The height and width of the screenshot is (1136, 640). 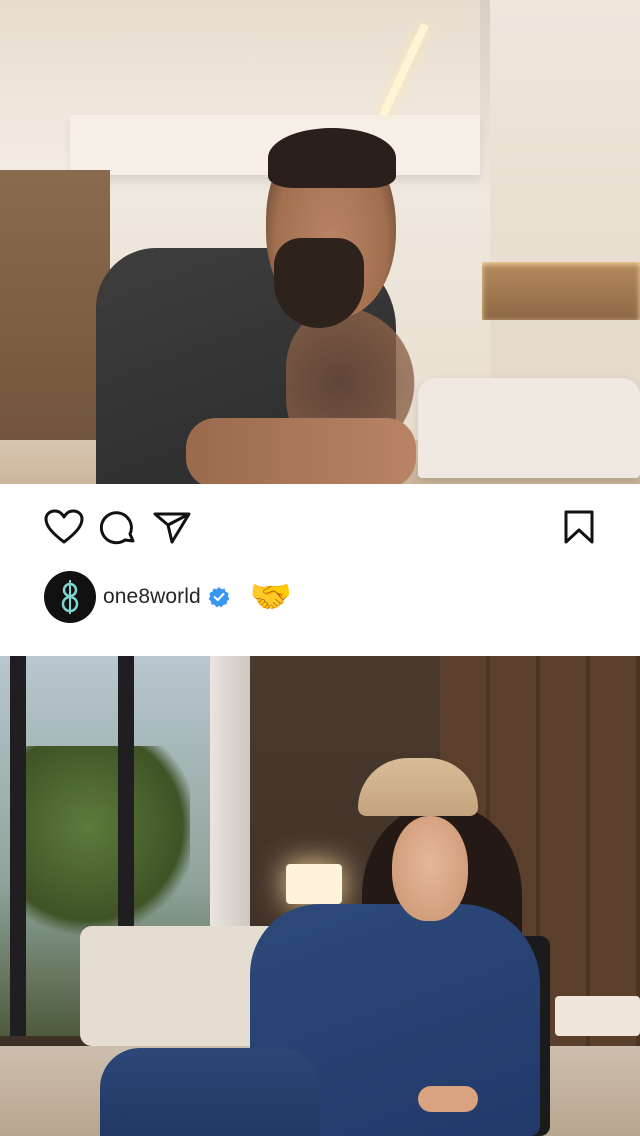 I want to click on person-hands, so click(x=448, y=1099).